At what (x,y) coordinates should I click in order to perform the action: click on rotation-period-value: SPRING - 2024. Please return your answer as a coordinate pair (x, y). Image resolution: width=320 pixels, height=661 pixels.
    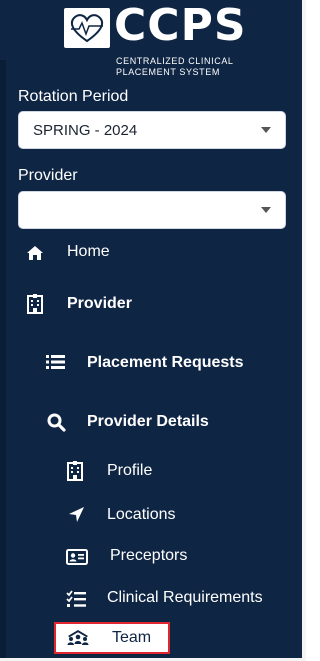
    Looking at the image, I should click on (85, 130).